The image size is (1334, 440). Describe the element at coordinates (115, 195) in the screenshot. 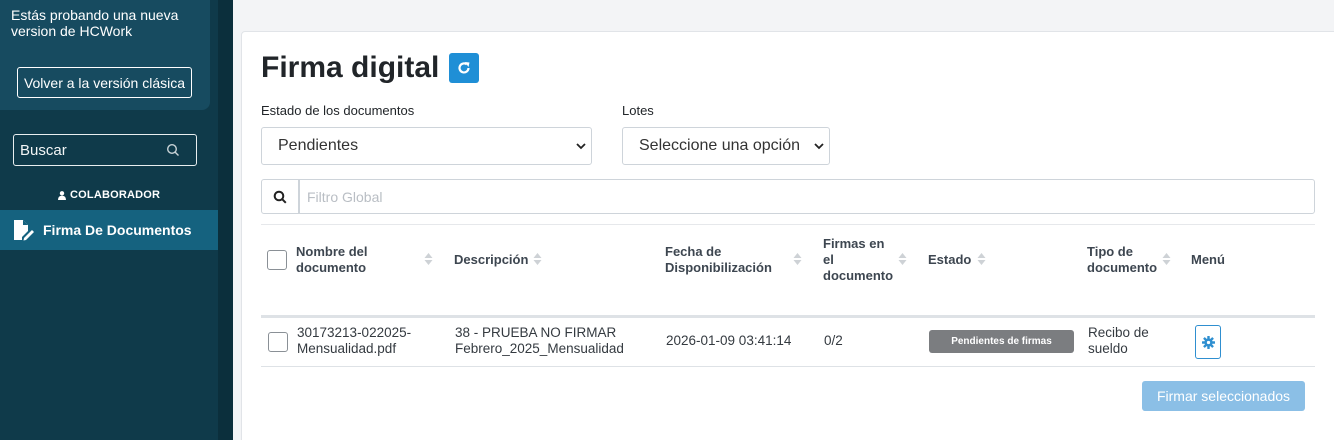

I see `role-text: COLABORADOR` at that location.